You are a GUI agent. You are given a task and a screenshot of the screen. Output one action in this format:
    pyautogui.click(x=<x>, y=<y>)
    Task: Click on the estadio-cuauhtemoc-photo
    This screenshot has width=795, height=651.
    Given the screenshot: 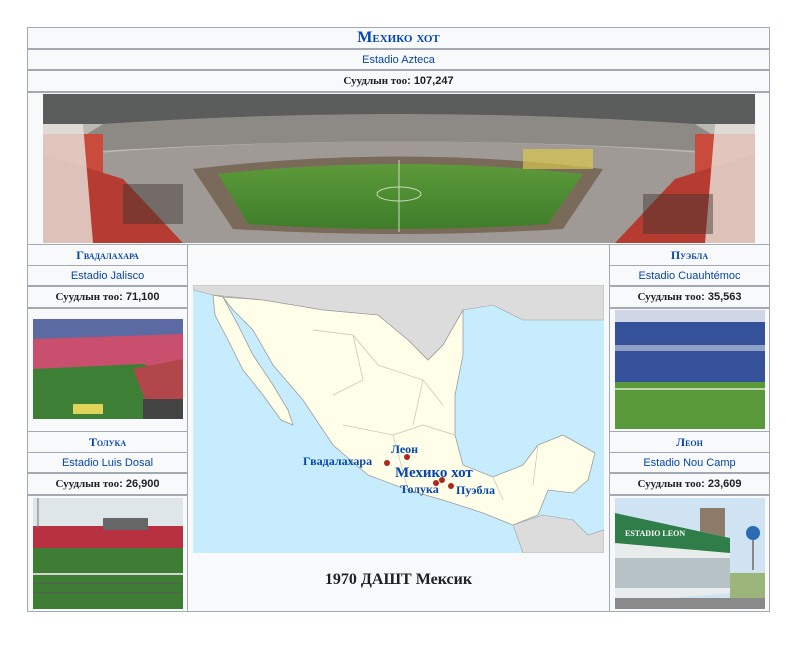 What is the action you would take?
    pyautogui.click(x=690, y=369)
    